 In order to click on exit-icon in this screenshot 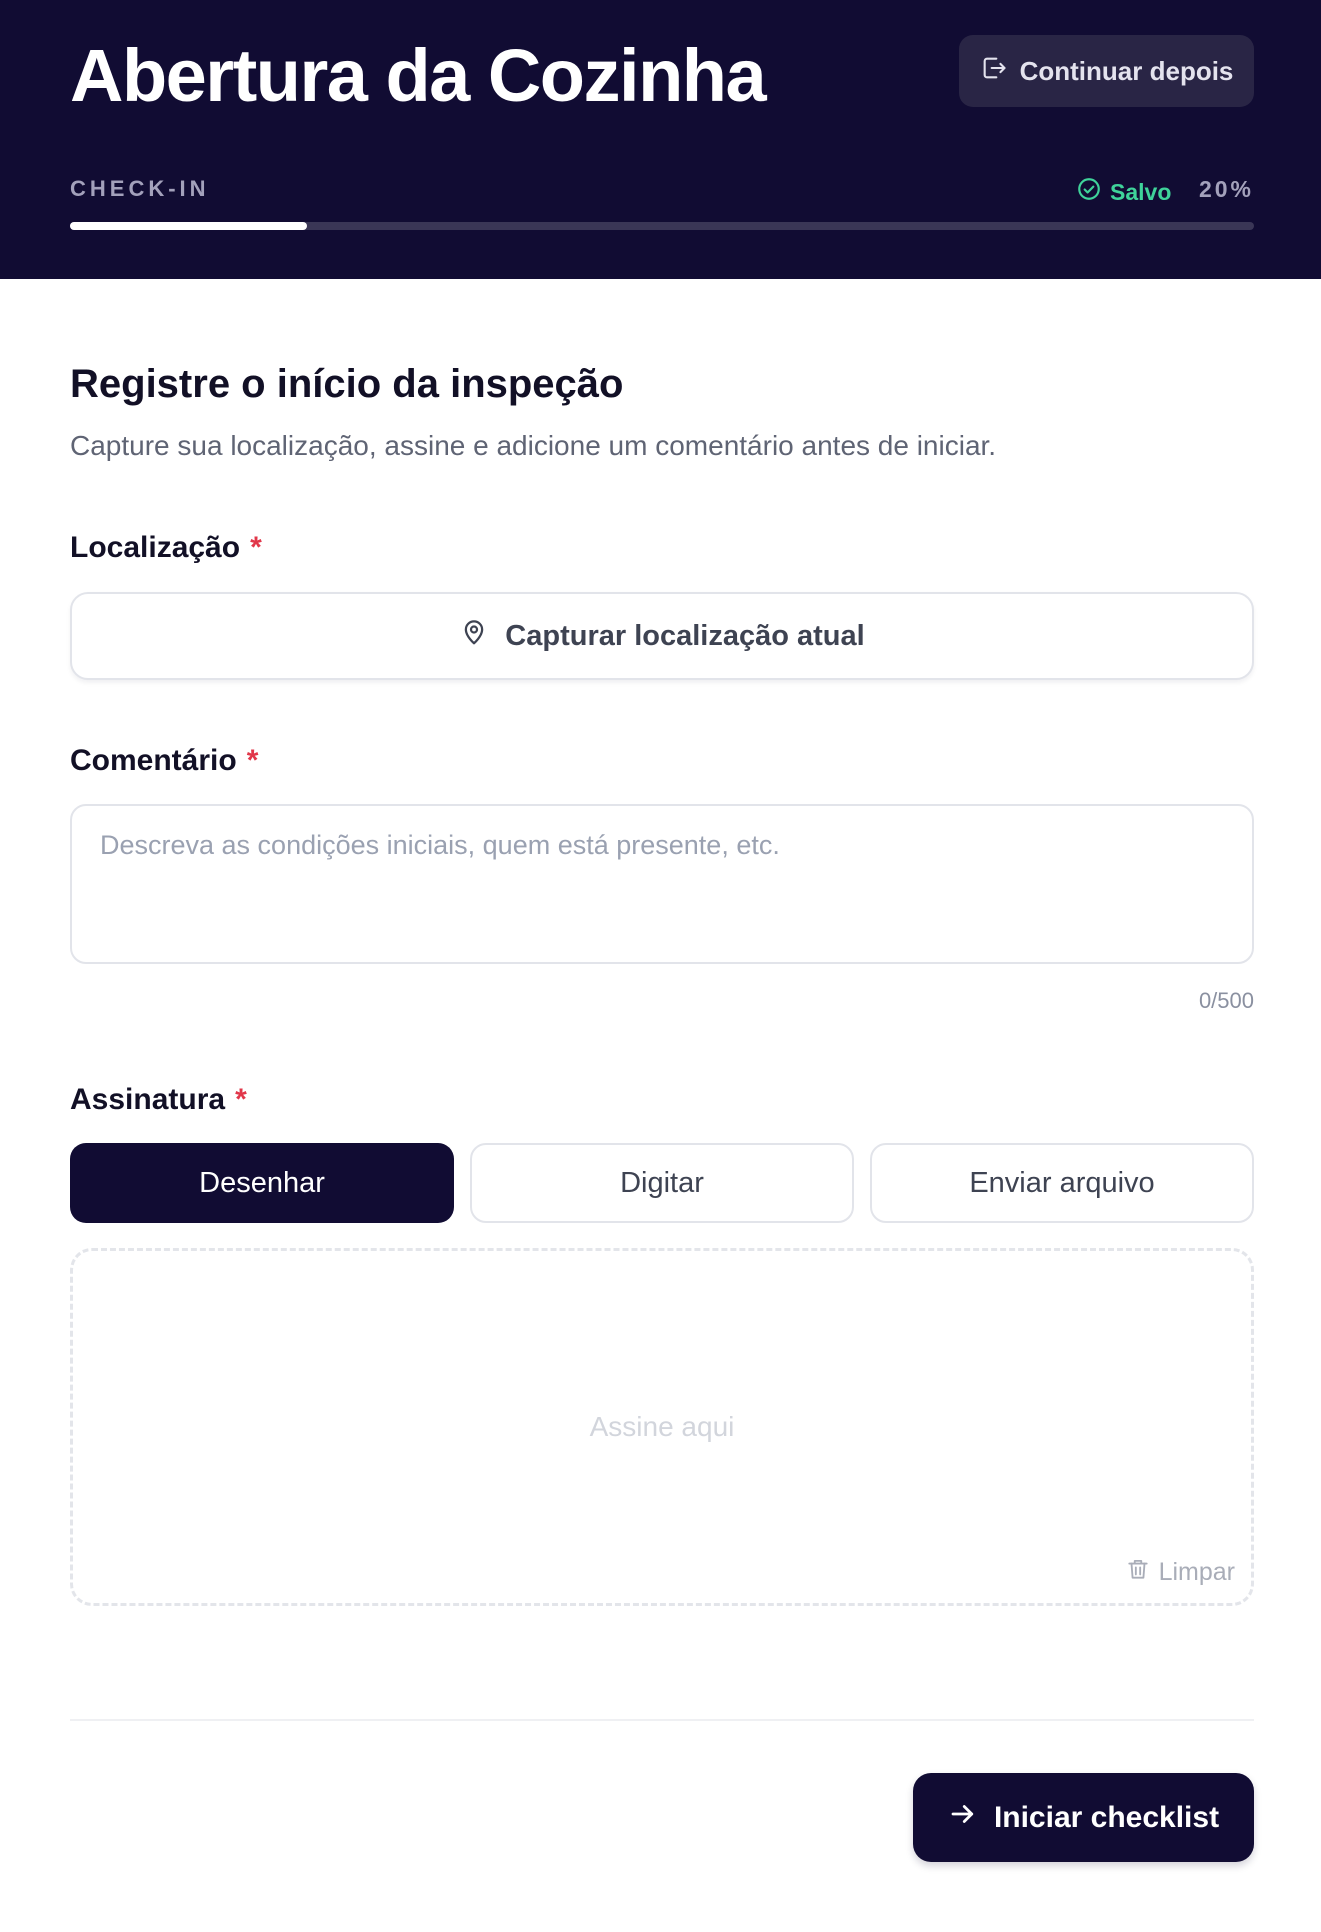, I will do `click(994, 71)`.